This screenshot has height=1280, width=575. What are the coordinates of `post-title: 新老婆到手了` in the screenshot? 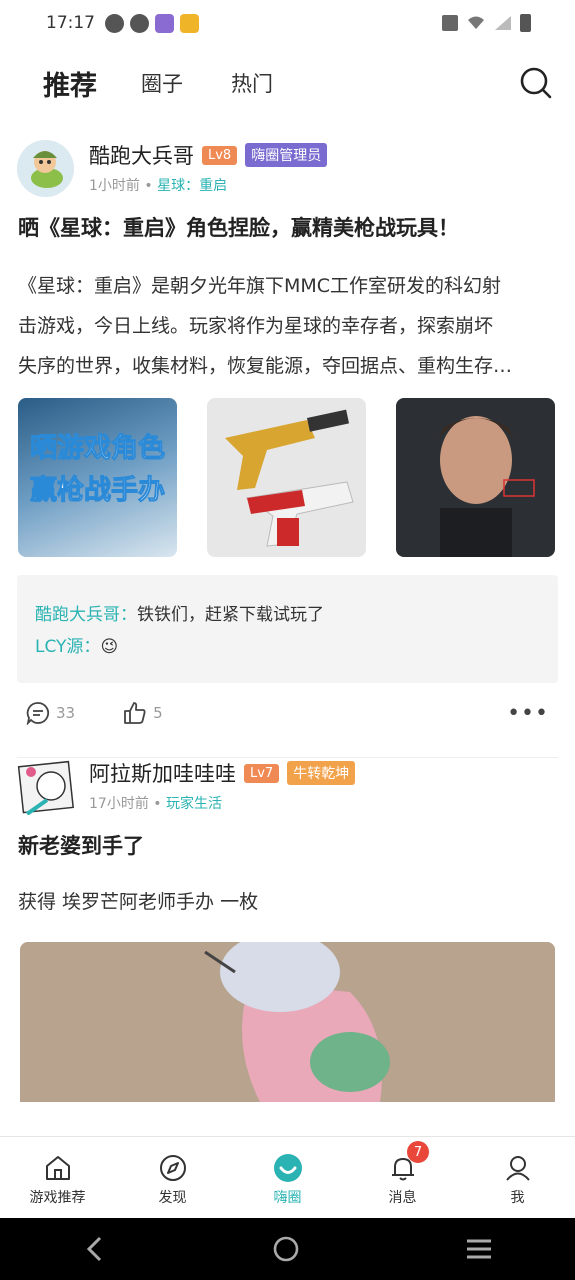 It's located at (287, 853).